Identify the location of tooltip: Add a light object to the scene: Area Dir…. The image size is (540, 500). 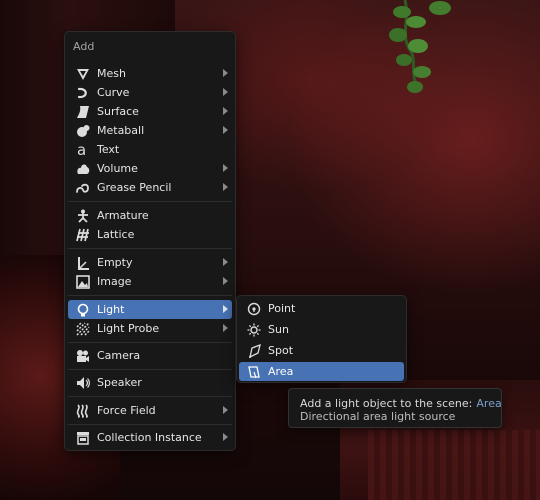
(395, 408).